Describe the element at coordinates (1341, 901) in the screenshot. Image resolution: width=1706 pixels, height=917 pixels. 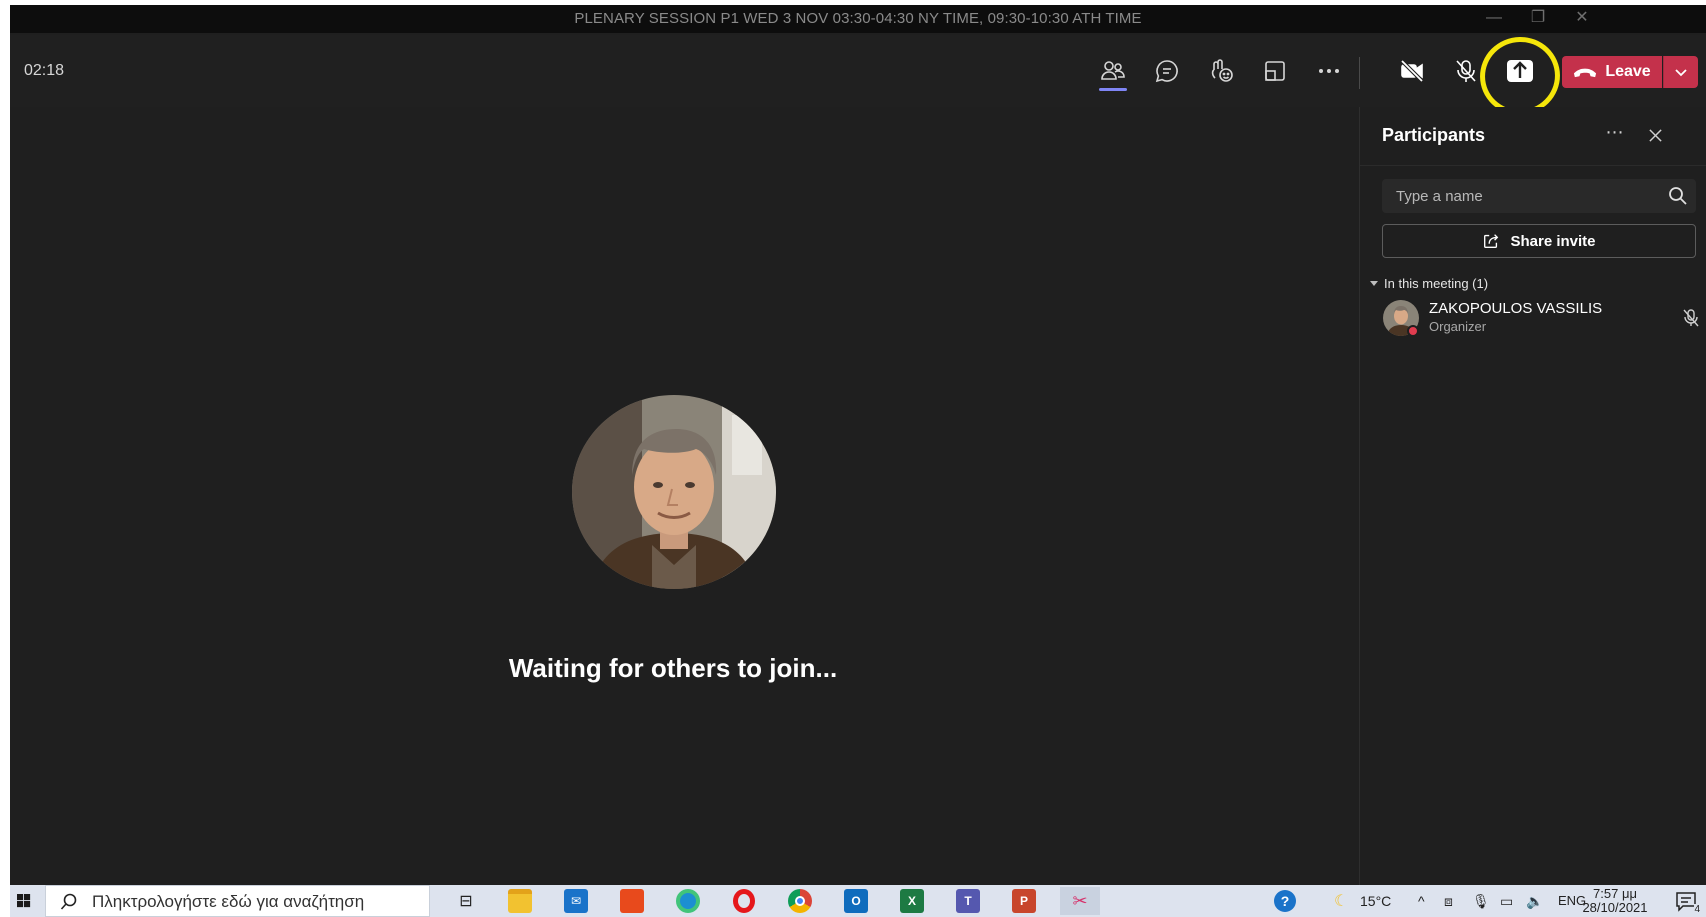
I see `weather-moon-icon: ☾` at that location.